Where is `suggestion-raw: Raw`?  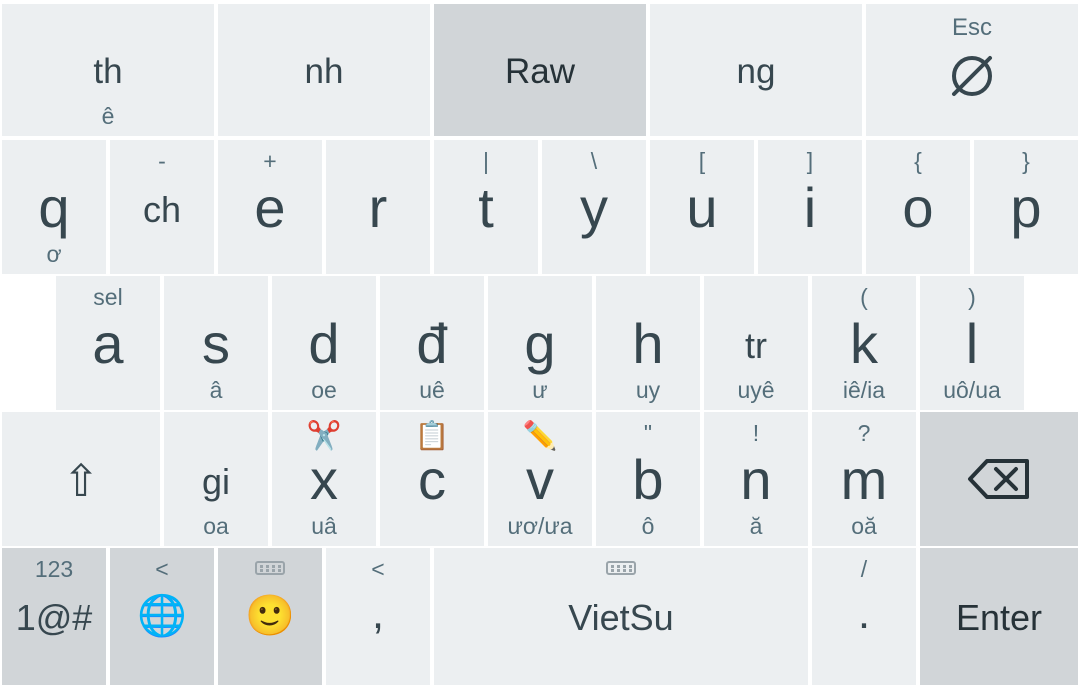
suggestion-raw: Raw is located at coordinates (540, 70).